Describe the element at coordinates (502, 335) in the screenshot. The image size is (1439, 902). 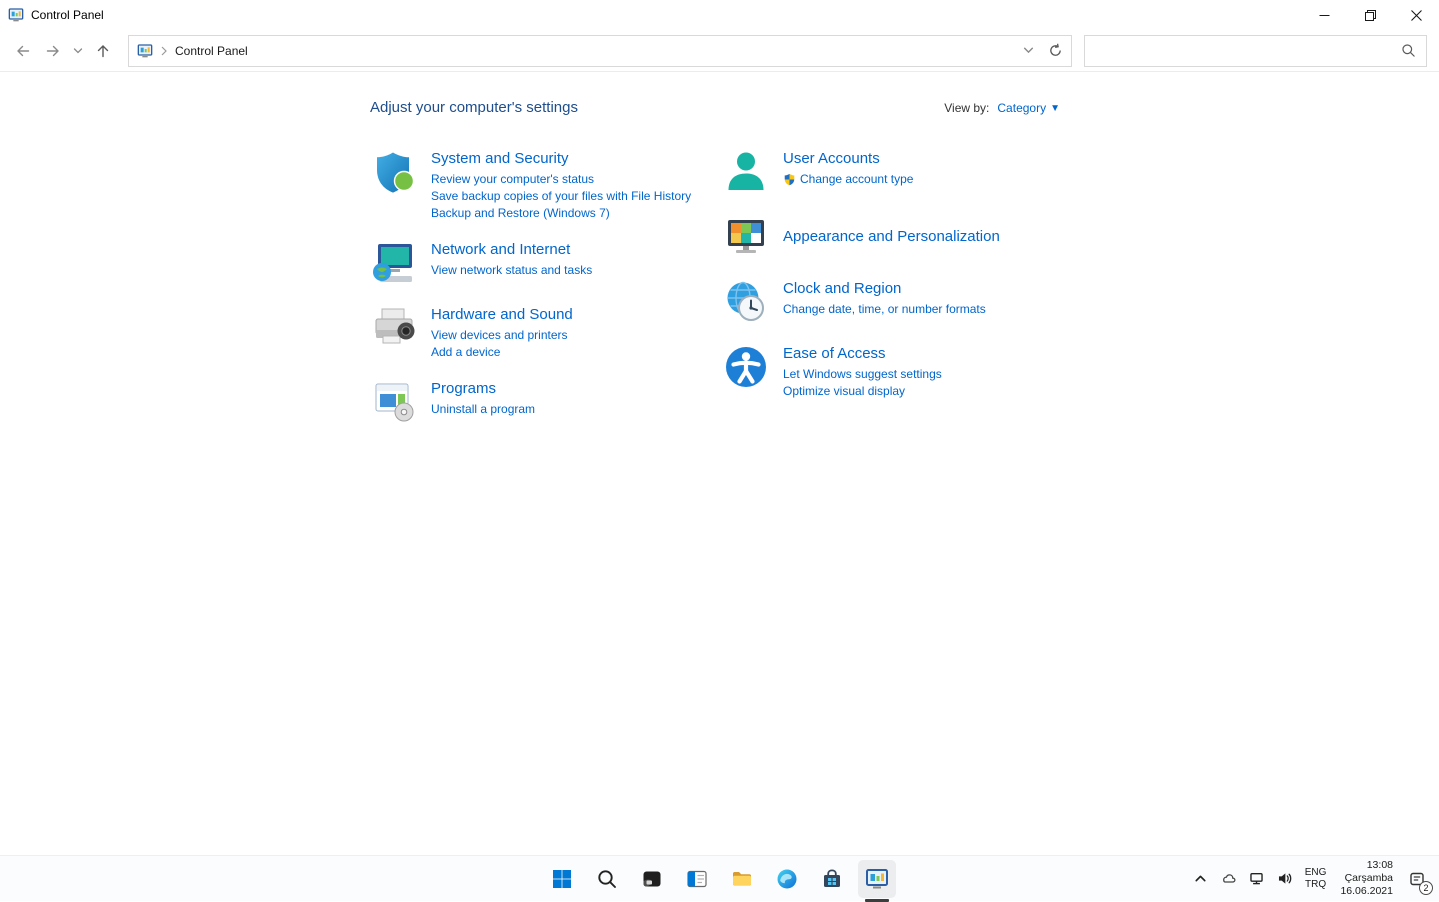
I see `task-link-devices-printers: View devices and printers` at that location.